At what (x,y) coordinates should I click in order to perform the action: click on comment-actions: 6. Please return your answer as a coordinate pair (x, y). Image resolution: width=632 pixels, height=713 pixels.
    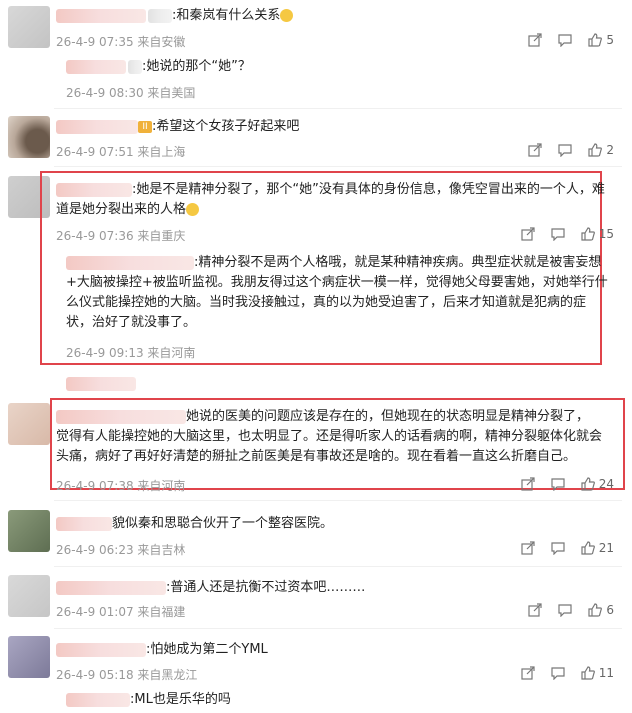
    Looking at the image, I should click on (571, 610).